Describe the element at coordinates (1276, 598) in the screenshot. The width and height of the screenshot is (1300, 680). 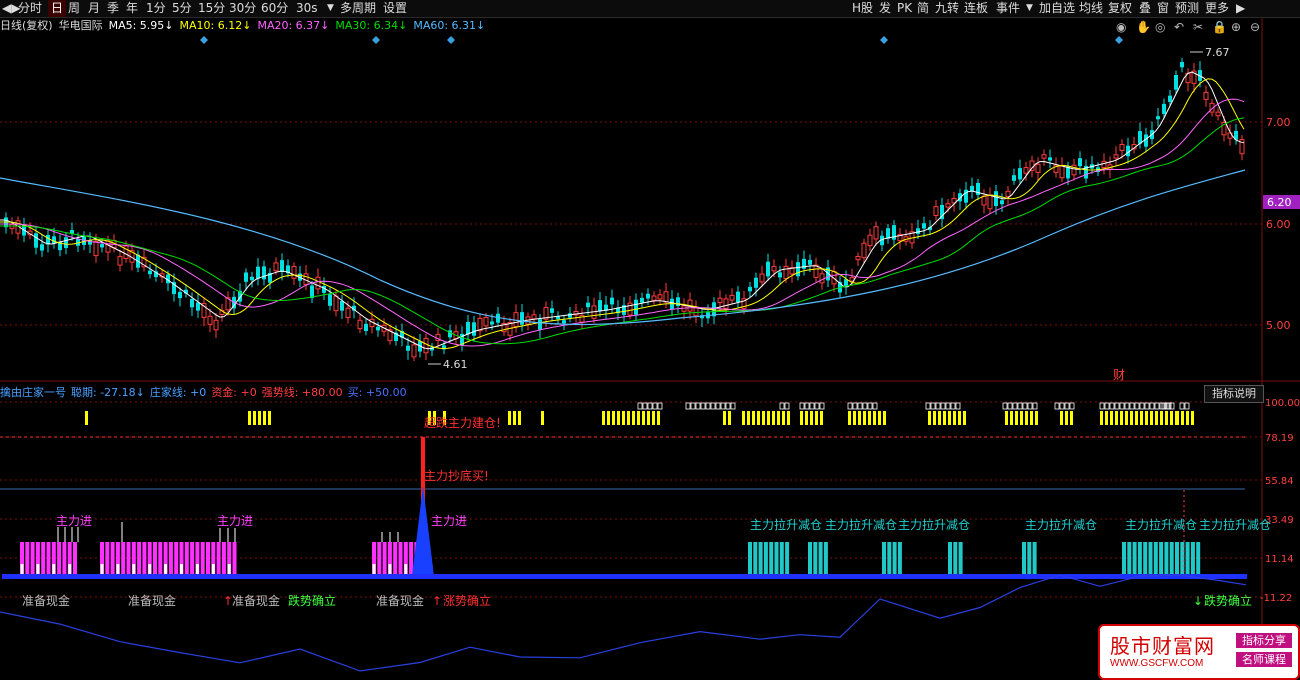
I see `ind-tick: -11.22` at that location.